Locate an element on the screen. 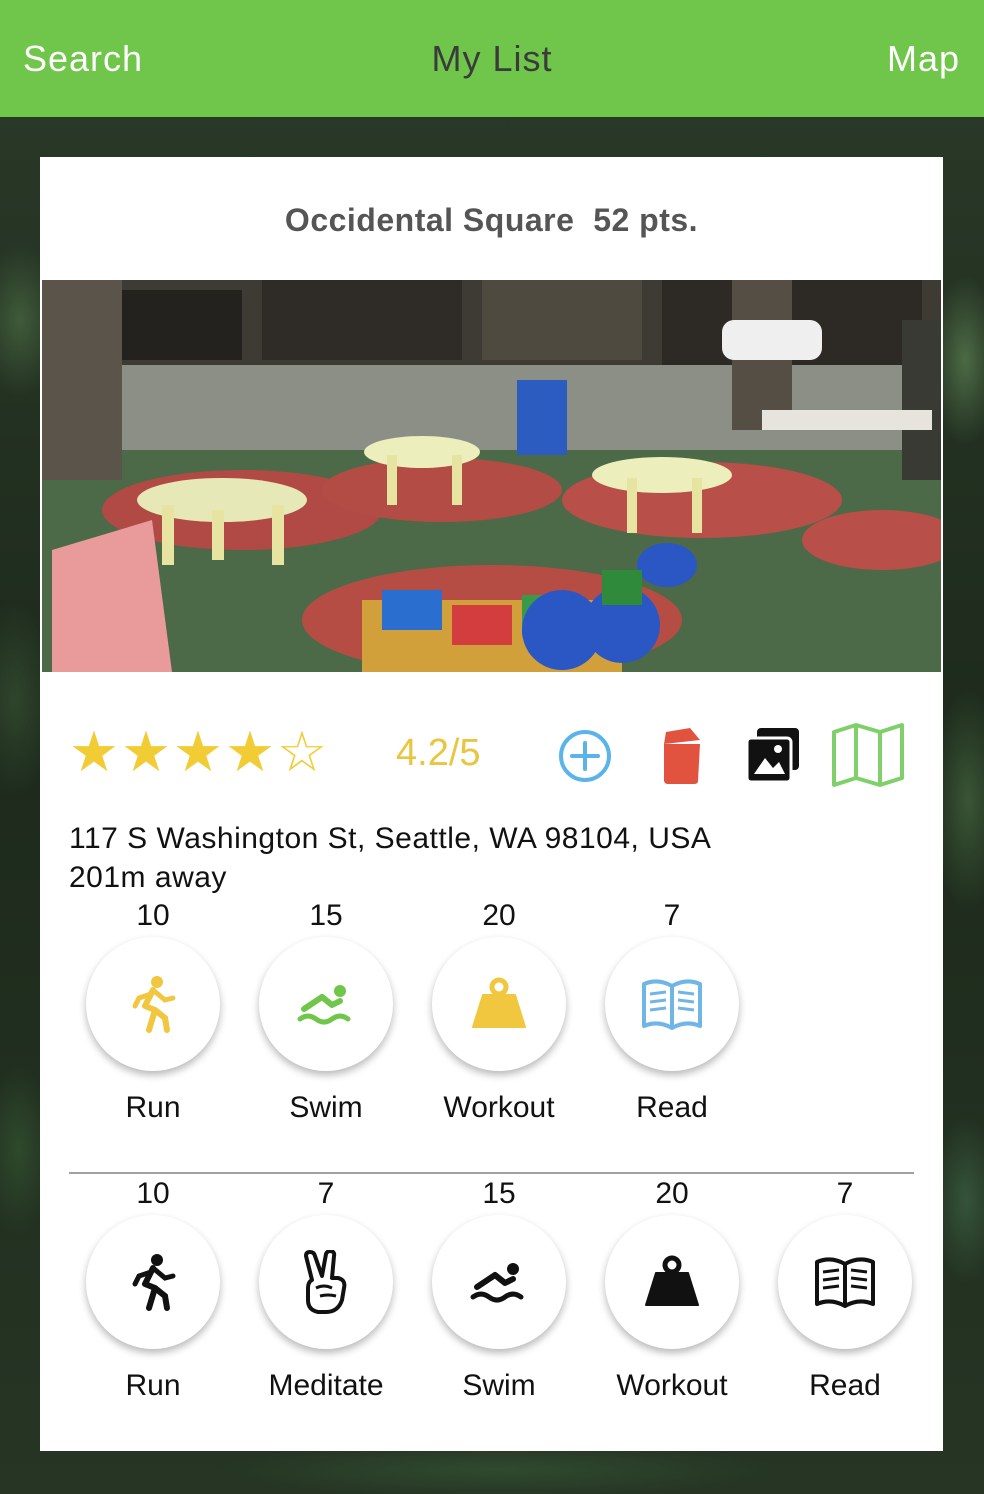  add-to-list-button is located at coordinates (585, 758).